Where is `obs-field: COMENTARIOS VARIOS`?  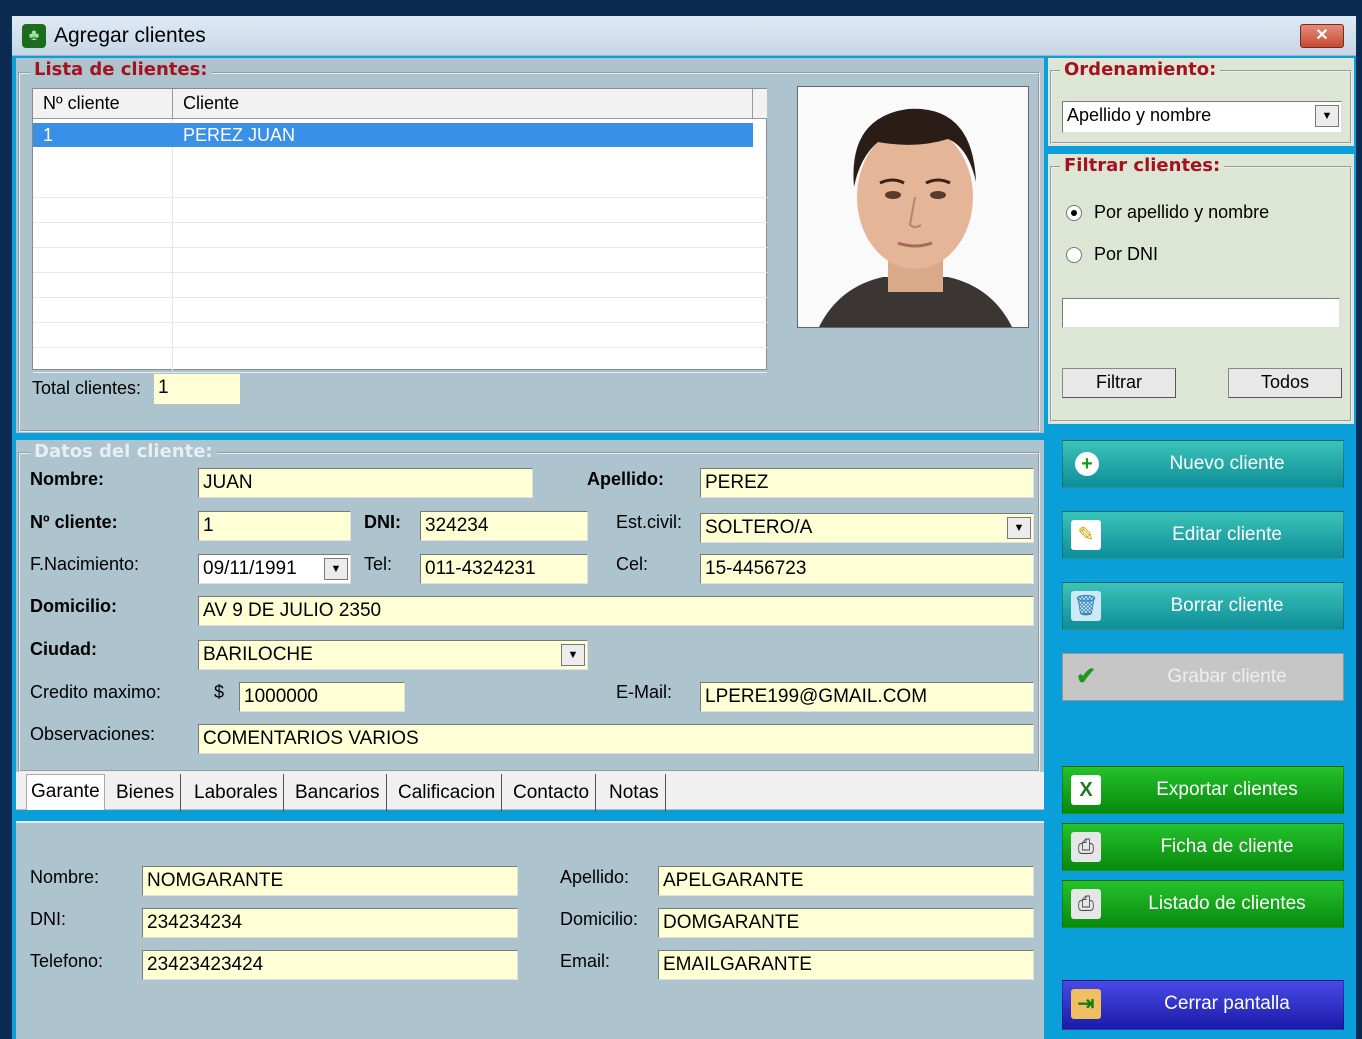 obs-field: COMENTARIOS VARIOS is located at coordinates (616, 739).